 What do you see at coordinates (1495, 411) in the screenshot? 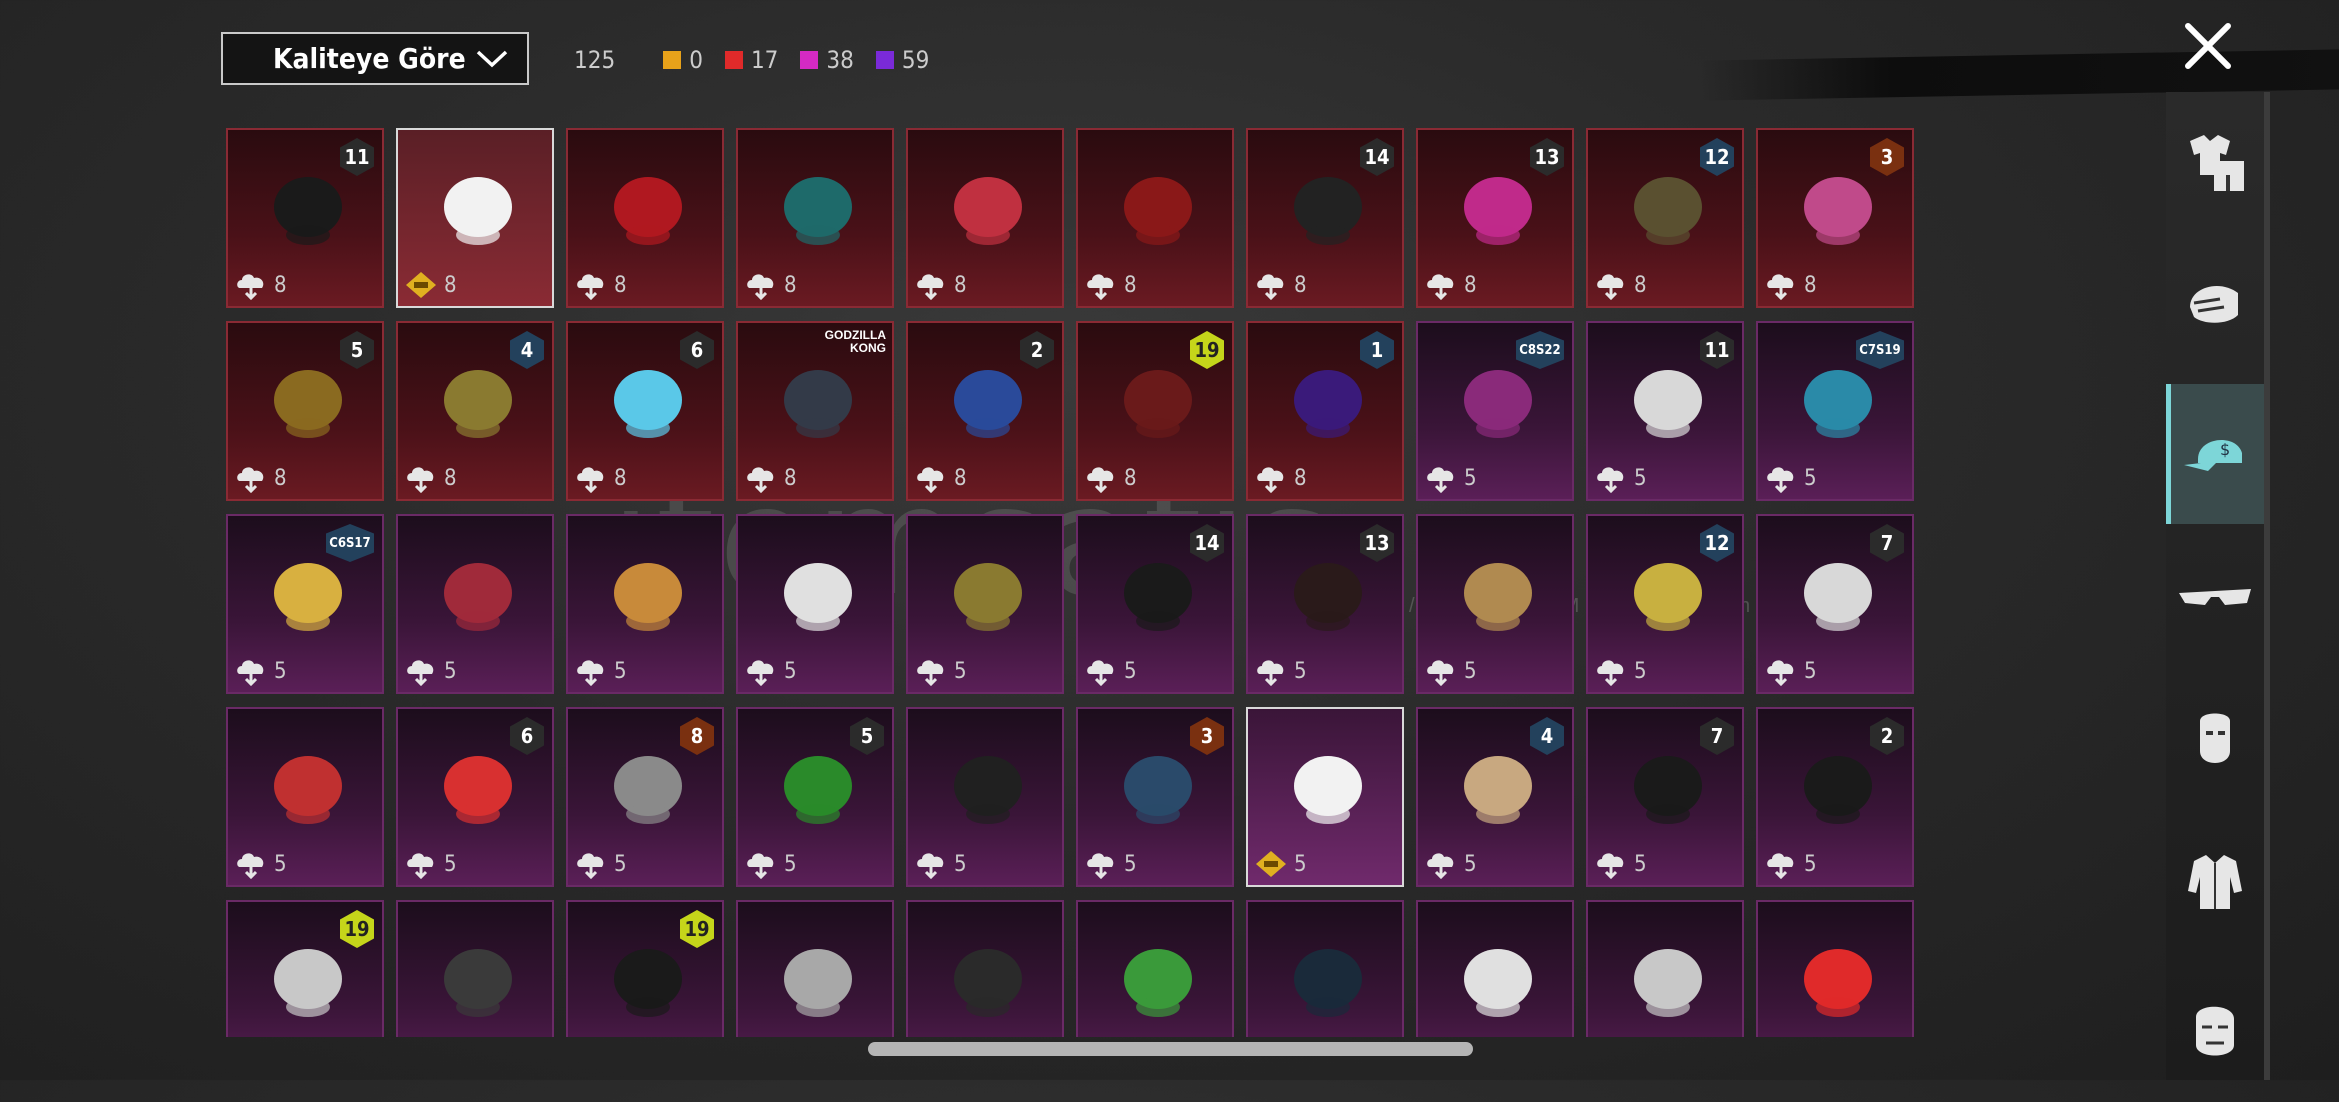
I see `item-card: C8S22 5` at bounding box center [1495, 411].